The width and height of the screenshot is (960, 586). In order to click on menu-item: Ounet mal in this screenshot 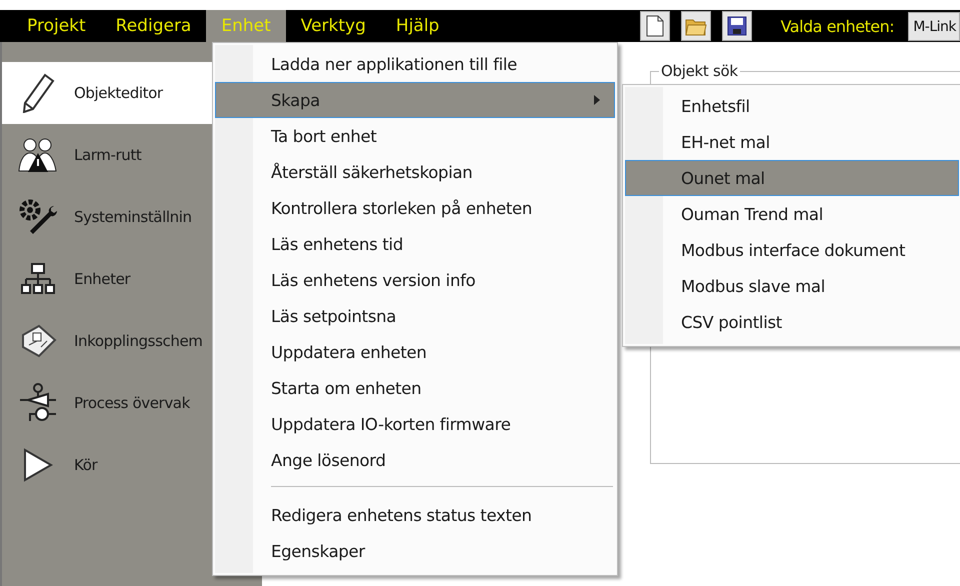, I will do `click(792, 178)`.